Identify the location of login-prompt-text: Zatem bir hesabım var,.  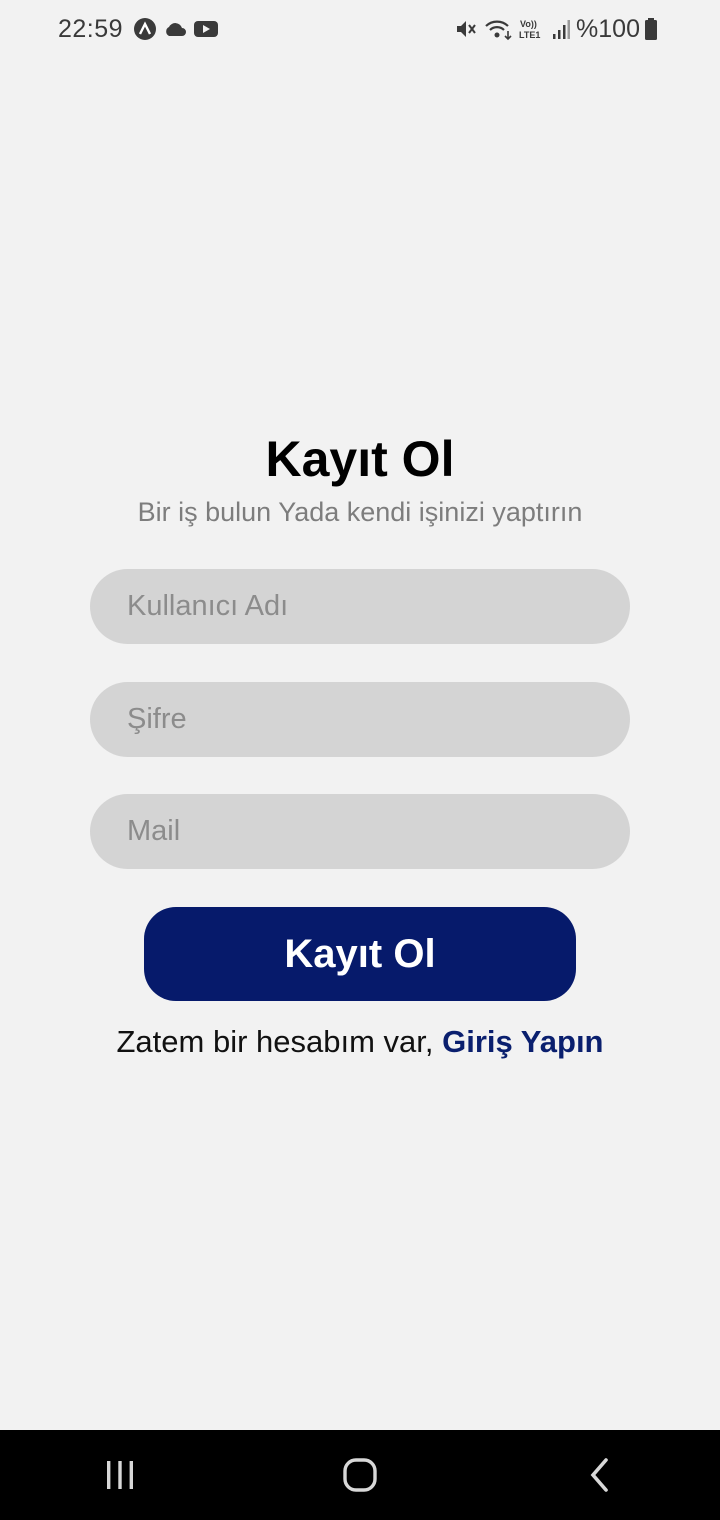
(279, 1041).